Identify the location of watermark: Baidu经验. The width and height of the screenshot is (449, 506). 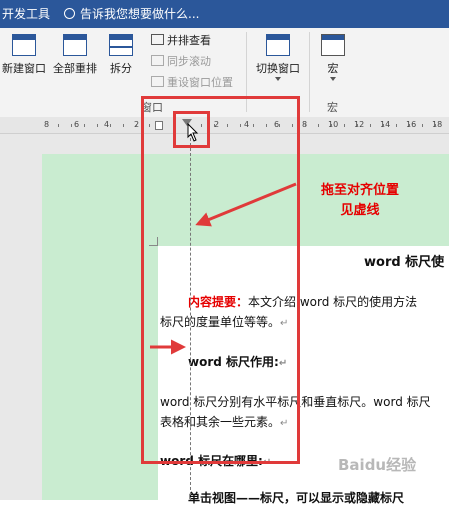
(377, 465).